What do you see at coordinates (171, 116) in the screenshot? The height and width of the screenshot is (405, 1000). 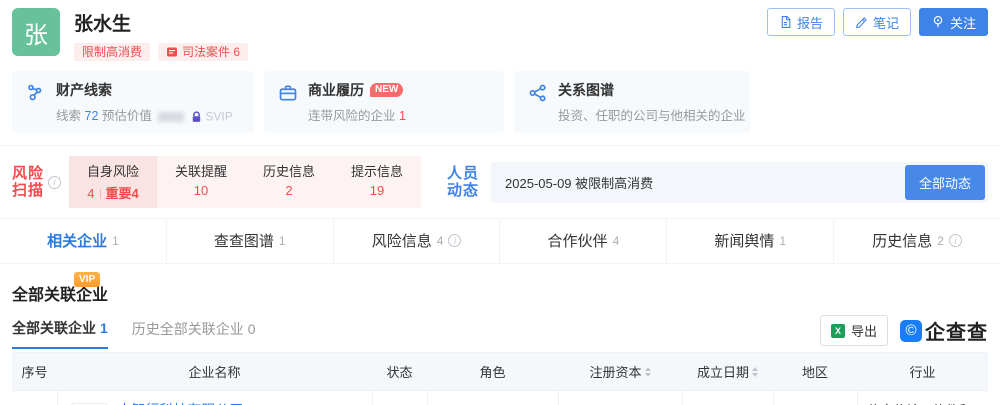 I see `masked-value` at bounding box center [171, 116].